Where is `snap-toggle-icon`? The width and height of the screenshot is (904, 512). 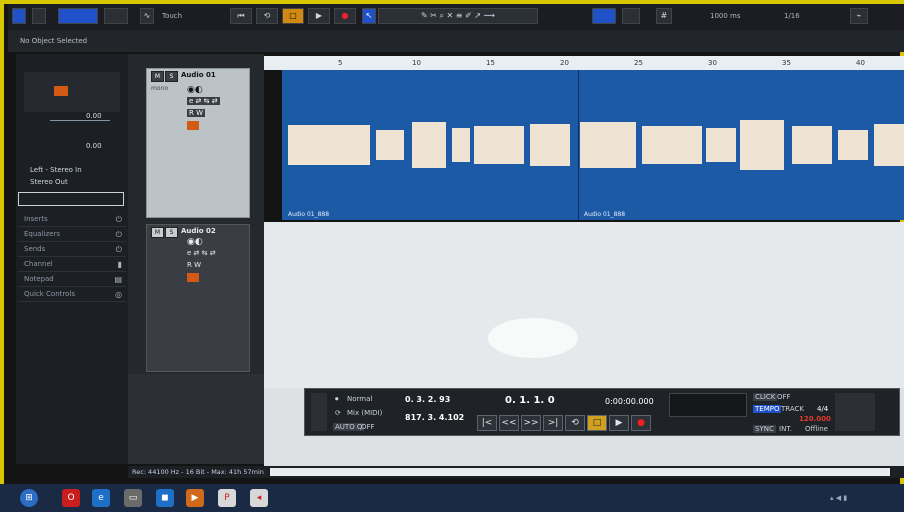 snap-toggle-icon is located at coordinates (604, 16).